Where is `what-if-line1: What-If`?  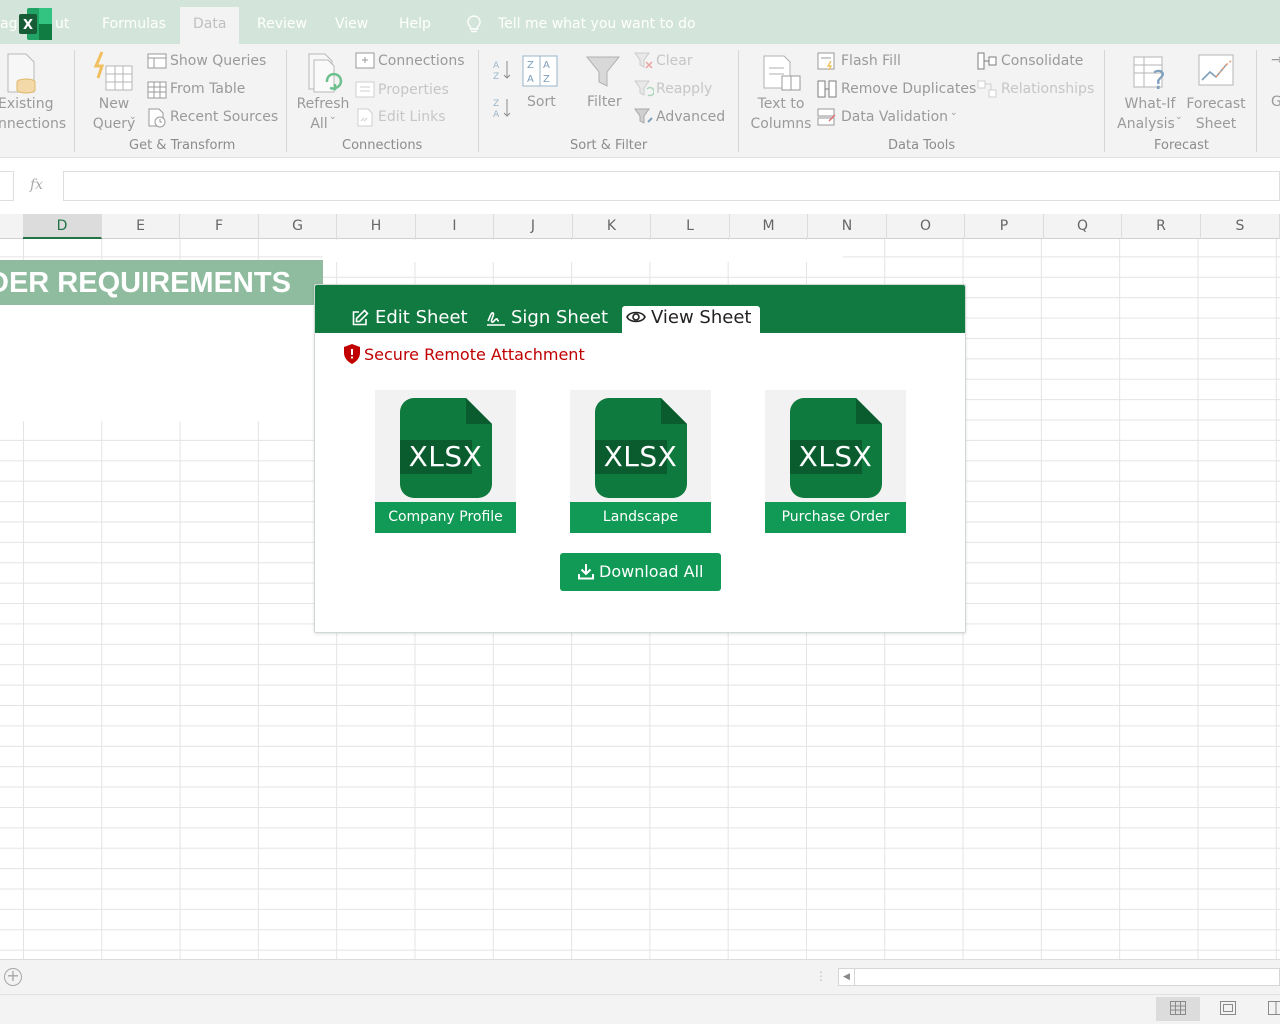 what-if-line1: What-If is located at coordinates (1150, 104).